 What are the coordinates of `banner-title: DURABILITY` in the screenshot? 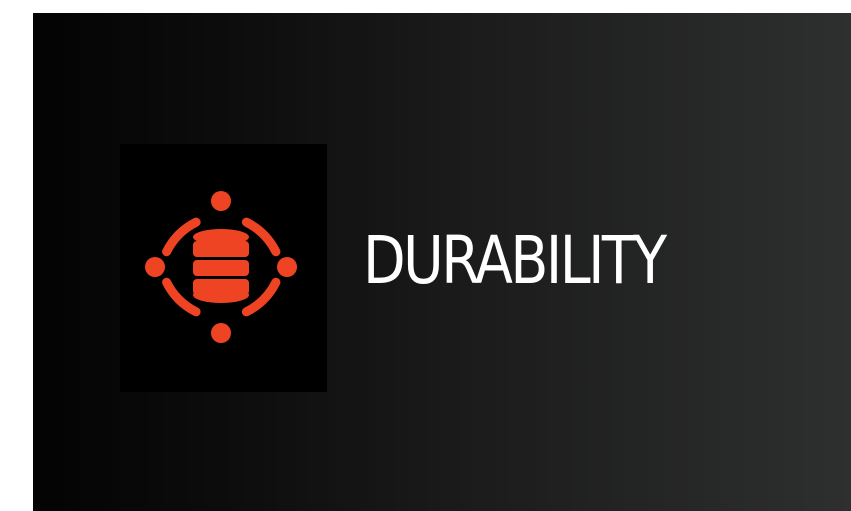 It's located at (515, 260).